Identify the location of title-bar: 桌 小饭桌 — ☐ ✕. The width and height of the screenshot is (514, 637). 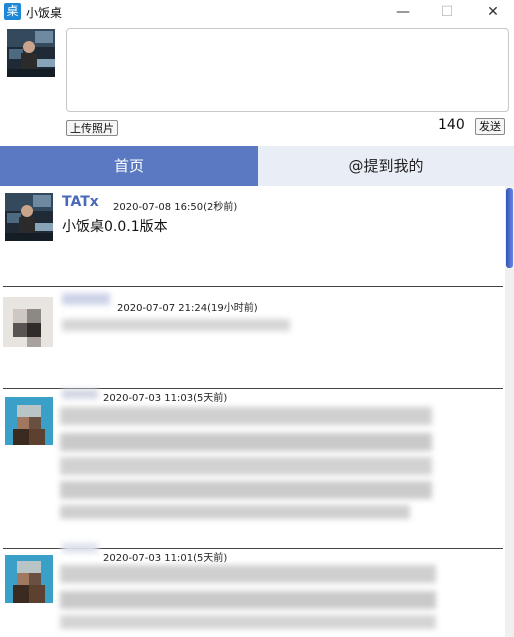
(257, 12).